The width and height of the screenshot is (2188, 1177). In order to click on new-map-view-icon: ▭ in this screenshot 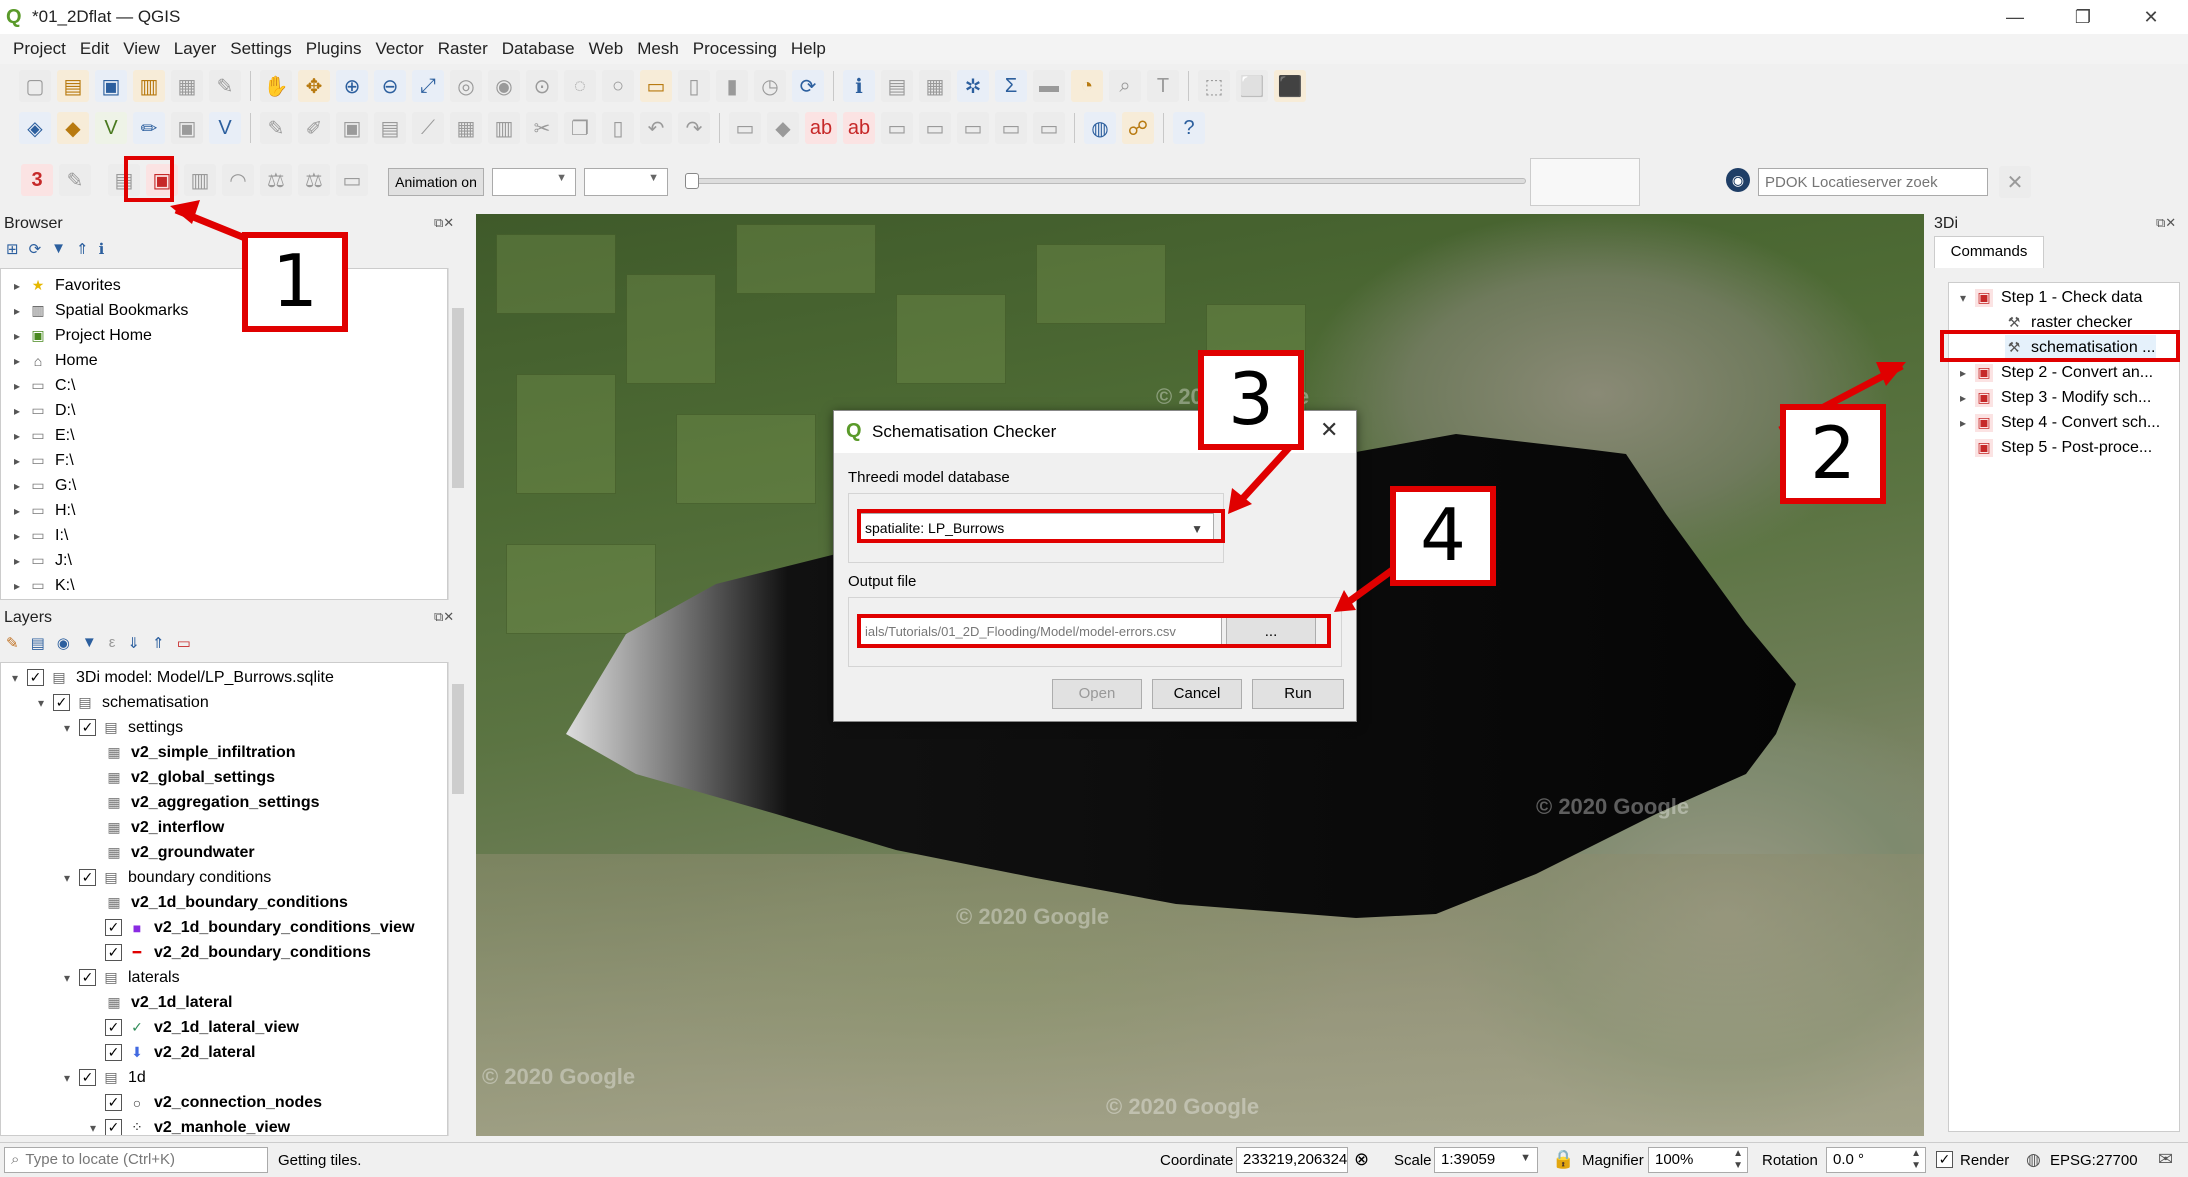, I will do `click(656, 86)`.